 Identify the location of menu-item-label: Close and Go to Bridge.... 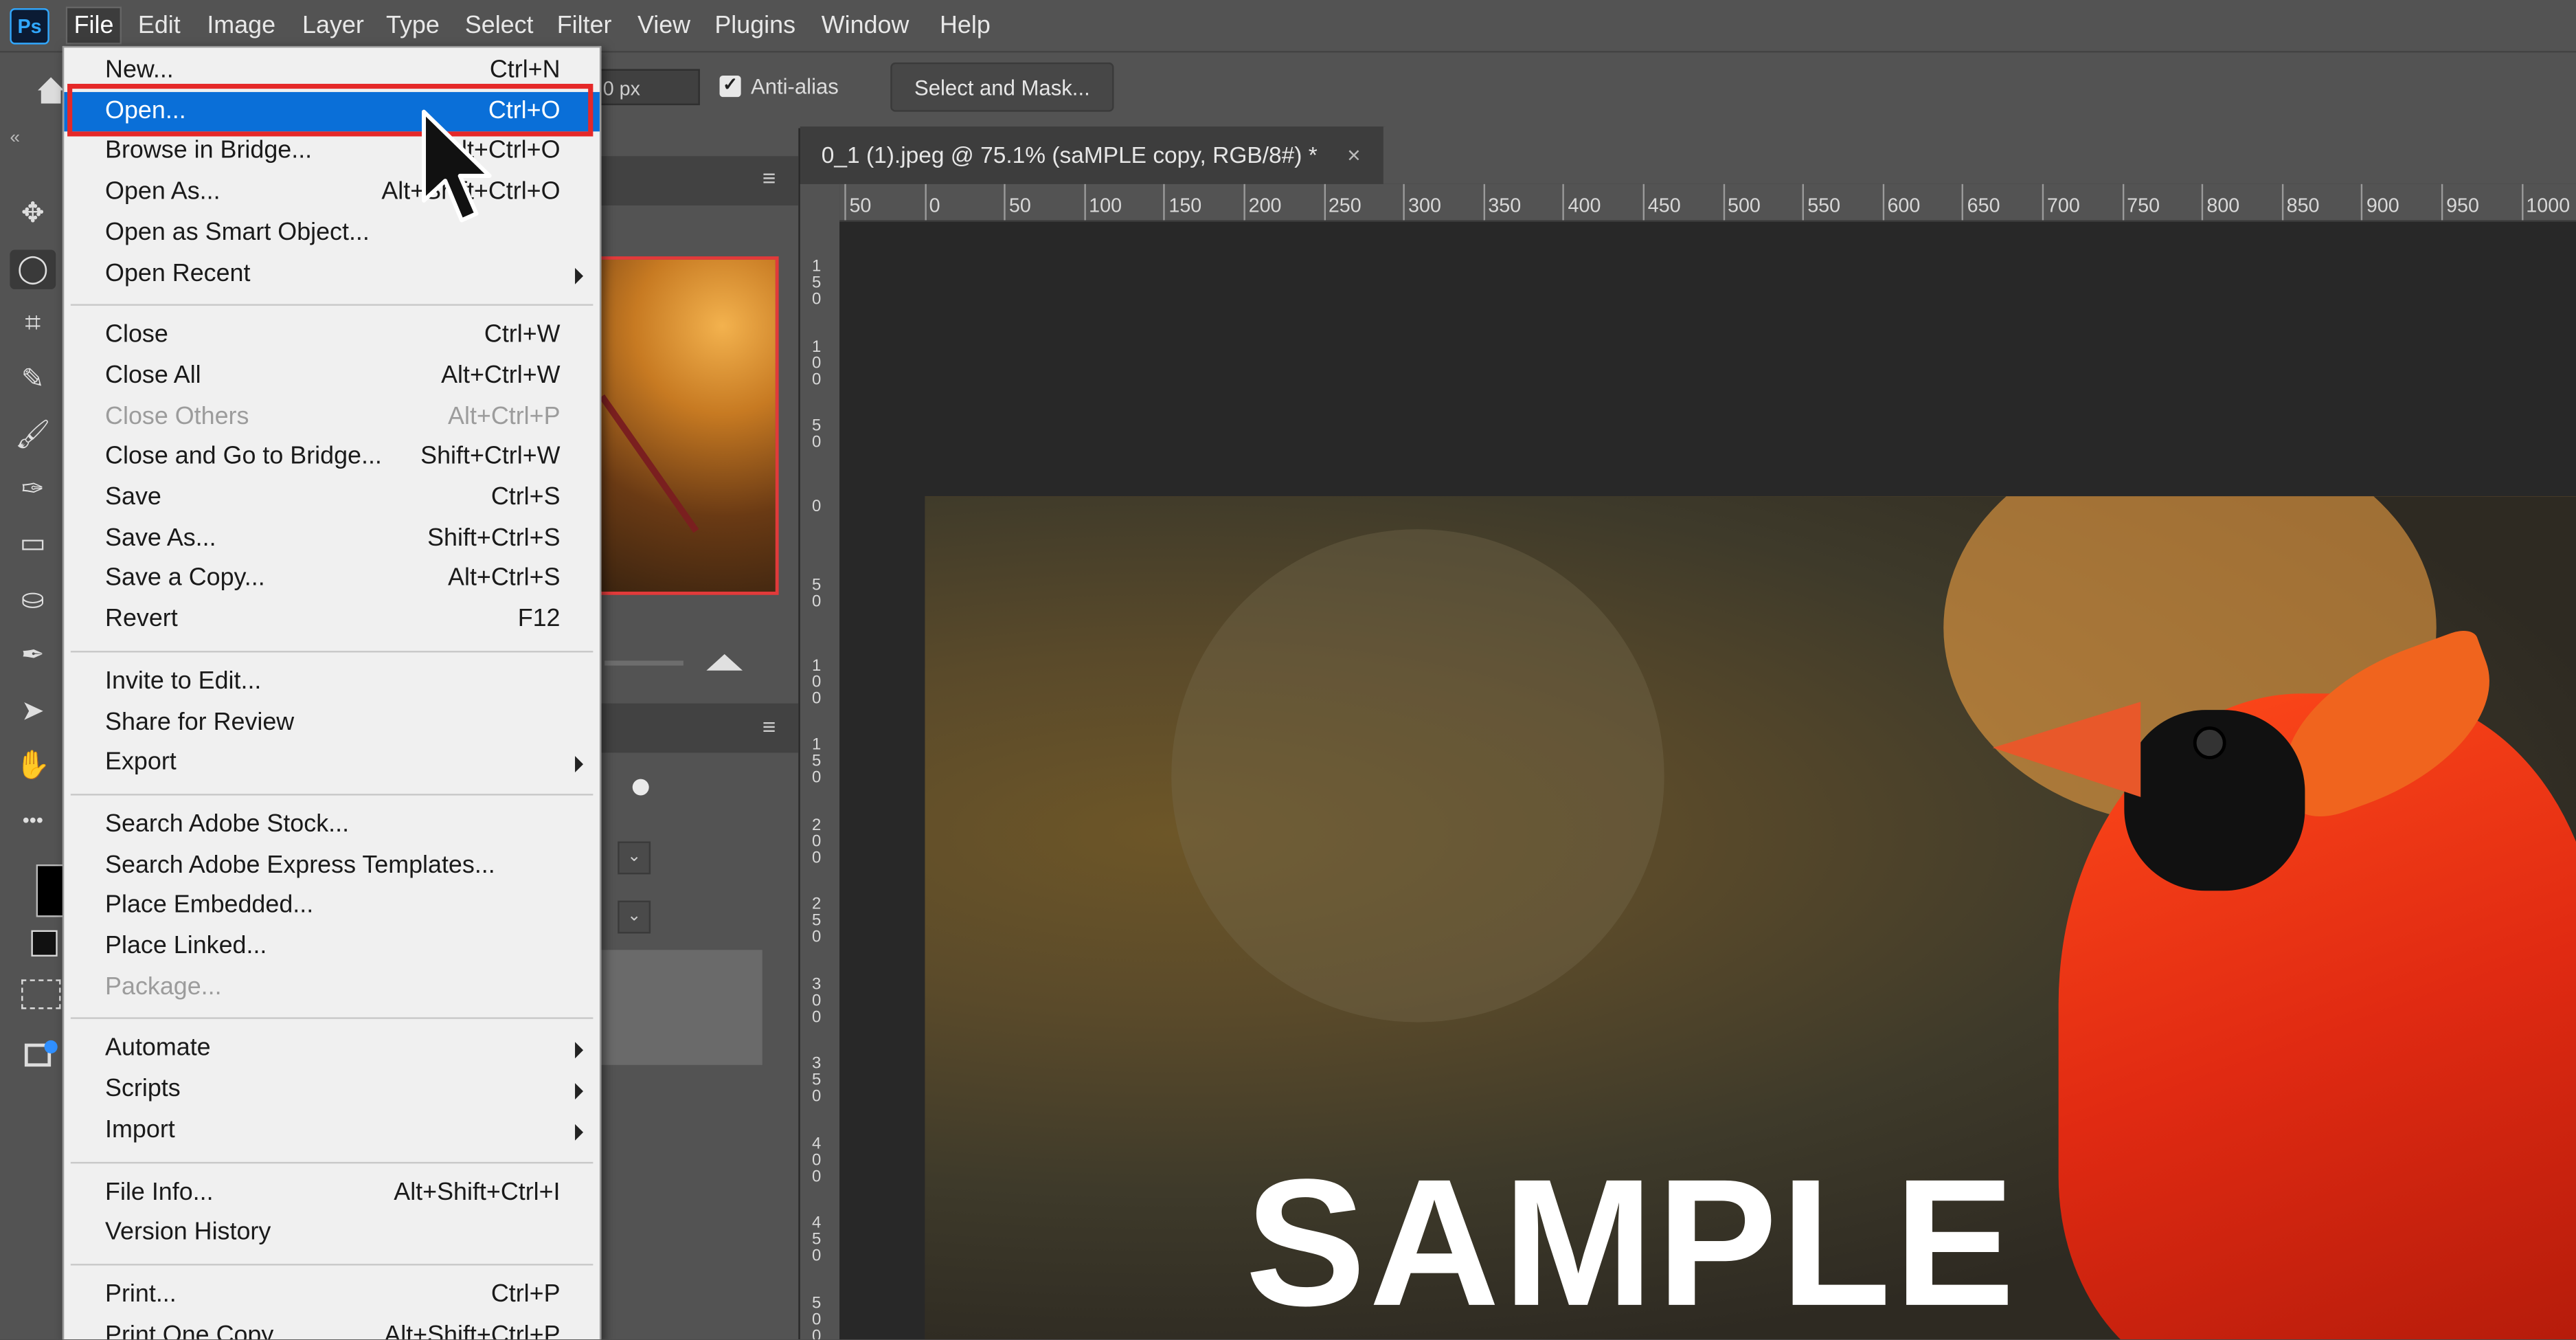
(243, 457).